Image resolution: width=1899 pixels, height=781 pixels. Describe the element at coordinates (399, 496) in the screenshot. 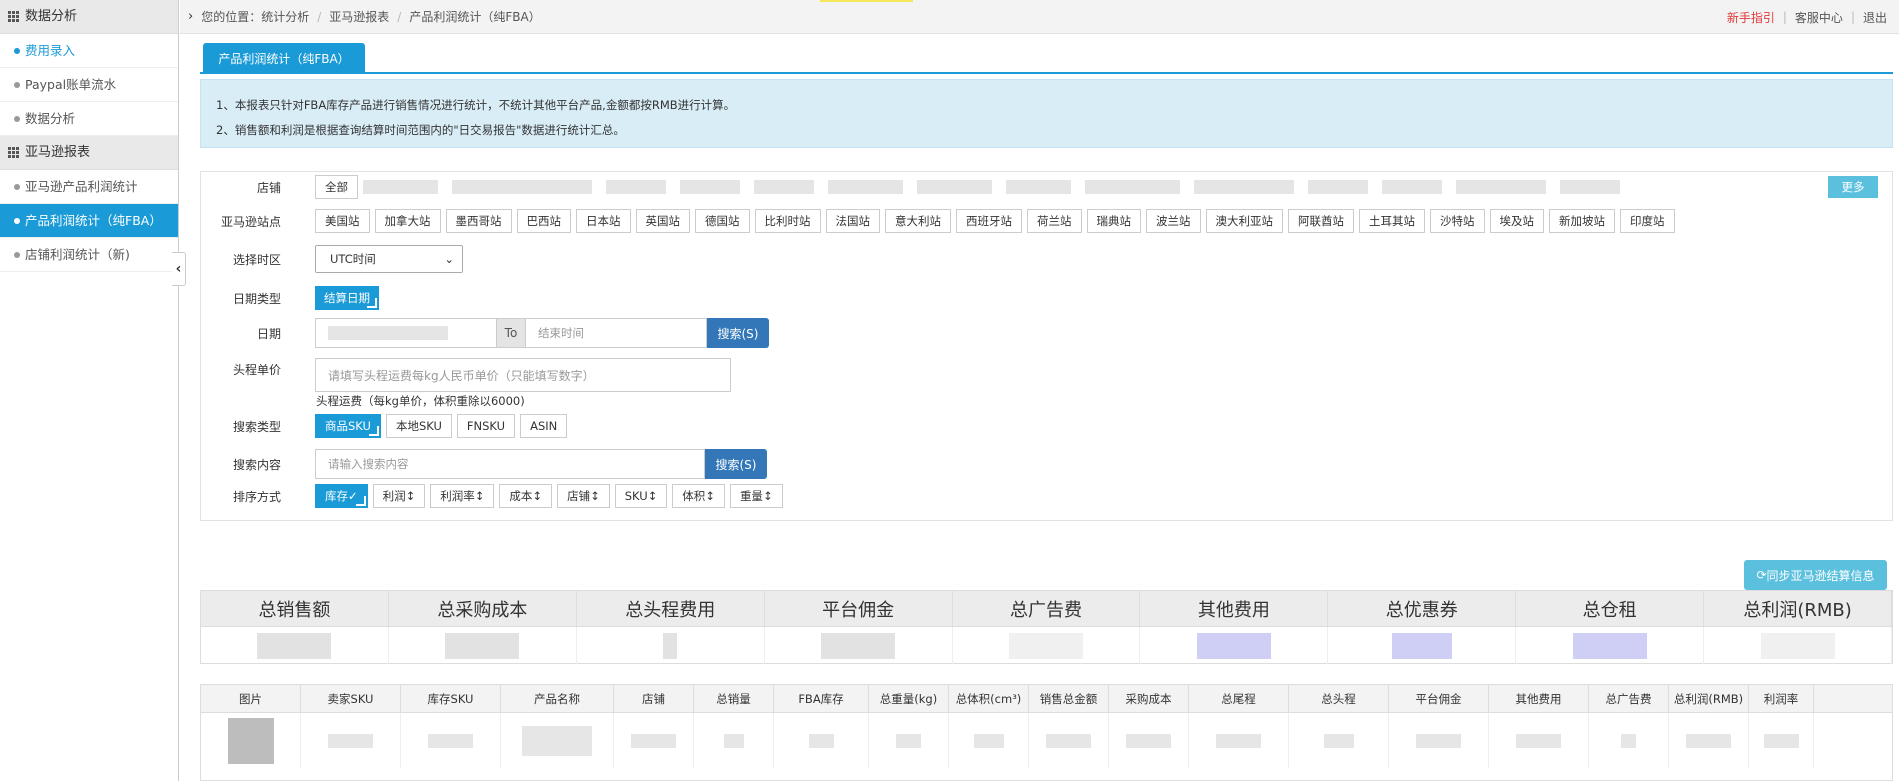

I see `sort-option: 利润 ↕` at that location.